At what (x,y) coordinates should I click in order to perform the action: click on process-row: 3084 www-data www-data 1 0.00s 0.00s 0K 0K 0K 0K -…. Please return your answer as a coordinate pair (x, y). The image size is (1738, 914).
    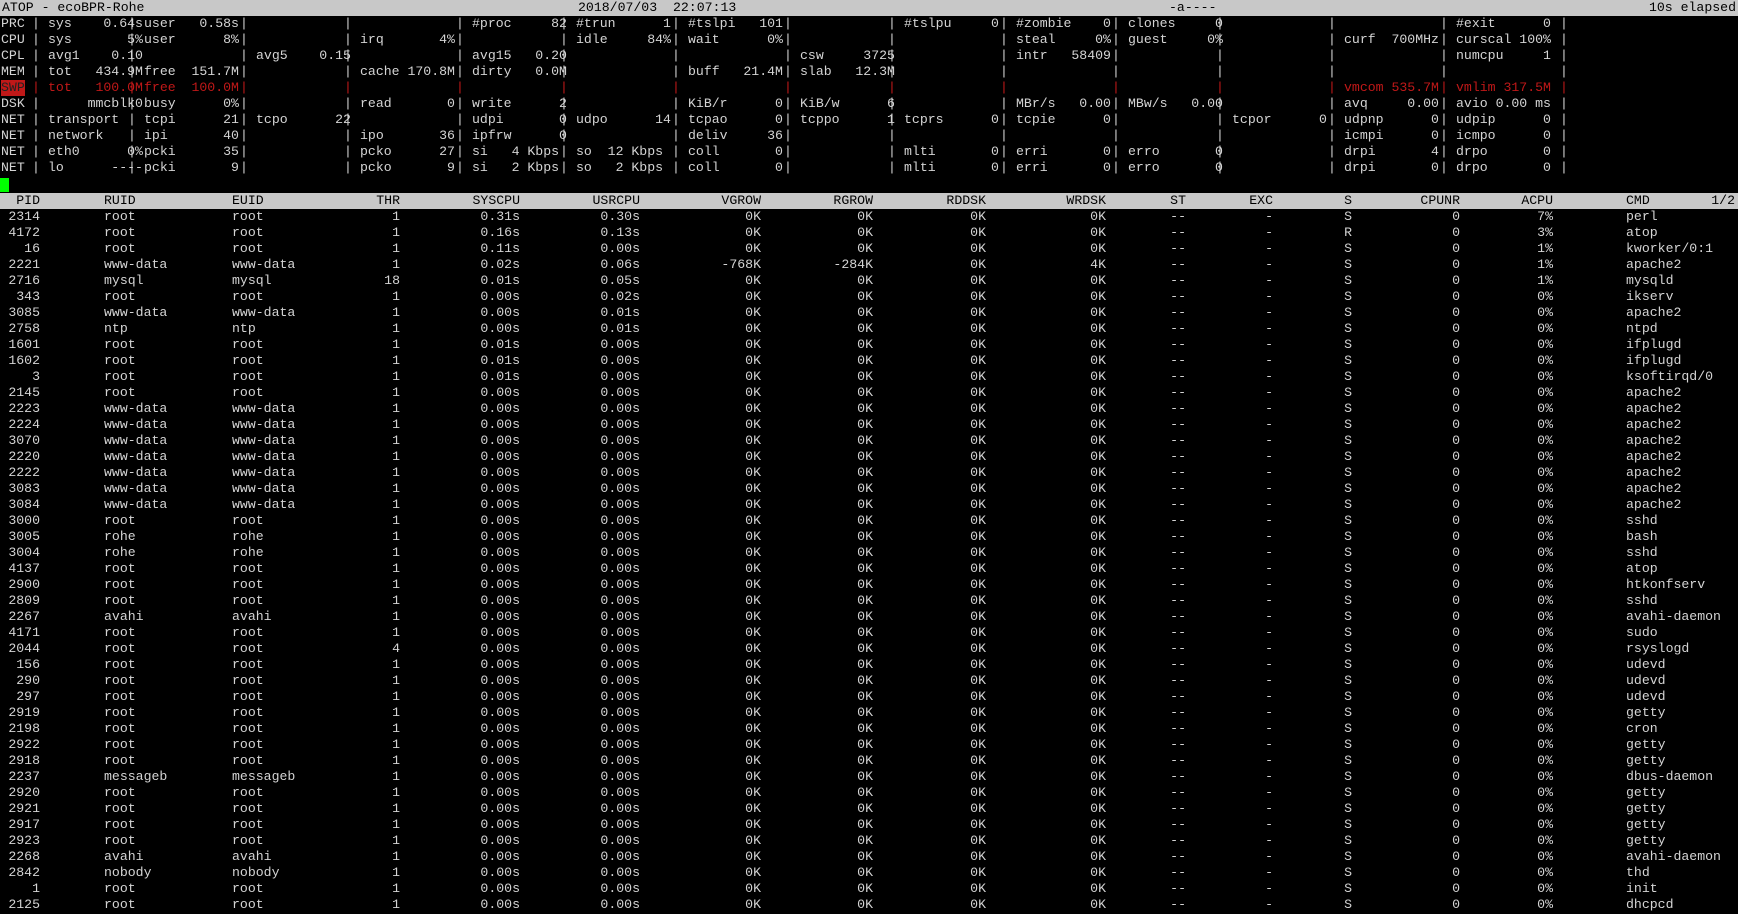
    Looking at the image, I should click on (869, 505).